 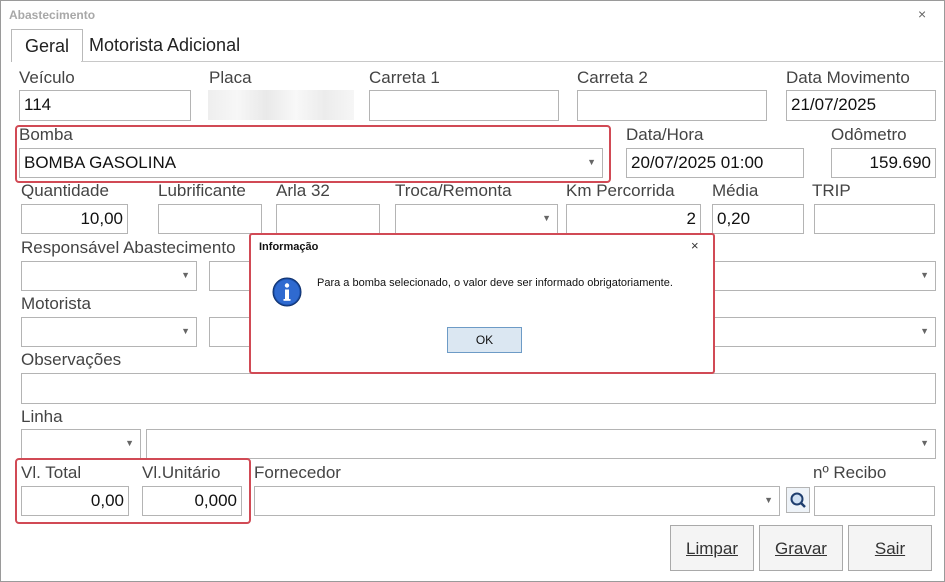 What do you see at coordinates (281, 105) in the screenshot?
I see `placa-field-redacted` at bounding box center [281, 105].